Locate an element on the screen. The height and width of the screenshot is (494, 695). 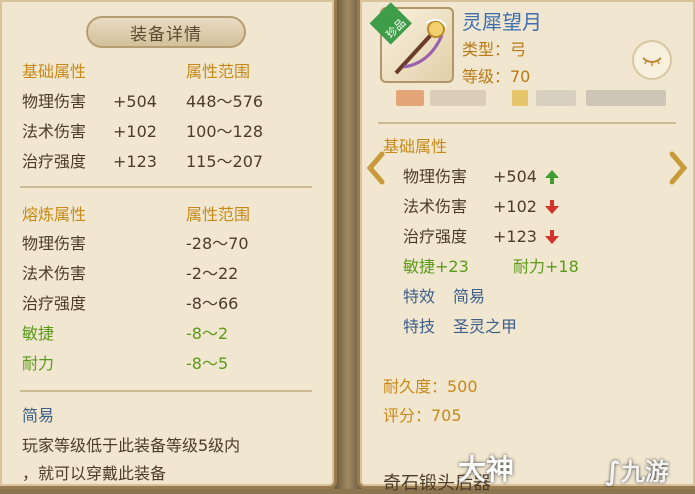
refine-row-label: 耐力 is located at coordinates (38, 363).